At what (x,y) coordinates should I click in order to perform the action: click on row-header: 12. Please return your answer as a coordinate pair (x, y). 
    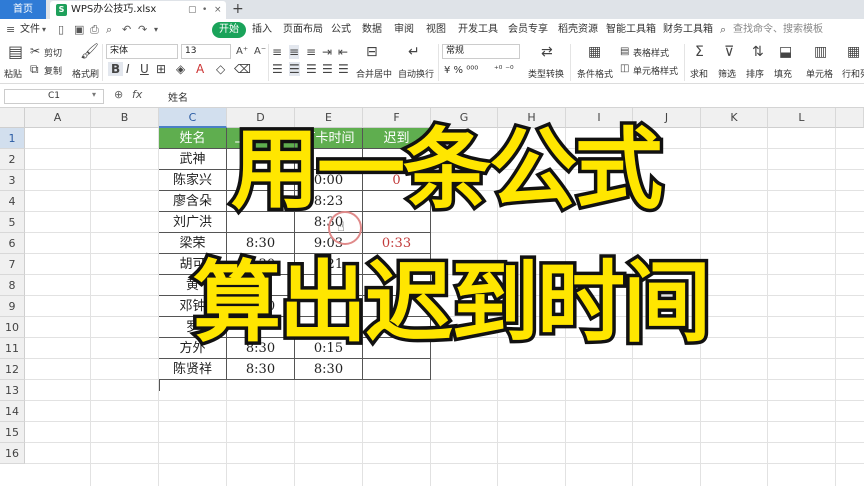
    Looking at the image, I should click on (12, 369).